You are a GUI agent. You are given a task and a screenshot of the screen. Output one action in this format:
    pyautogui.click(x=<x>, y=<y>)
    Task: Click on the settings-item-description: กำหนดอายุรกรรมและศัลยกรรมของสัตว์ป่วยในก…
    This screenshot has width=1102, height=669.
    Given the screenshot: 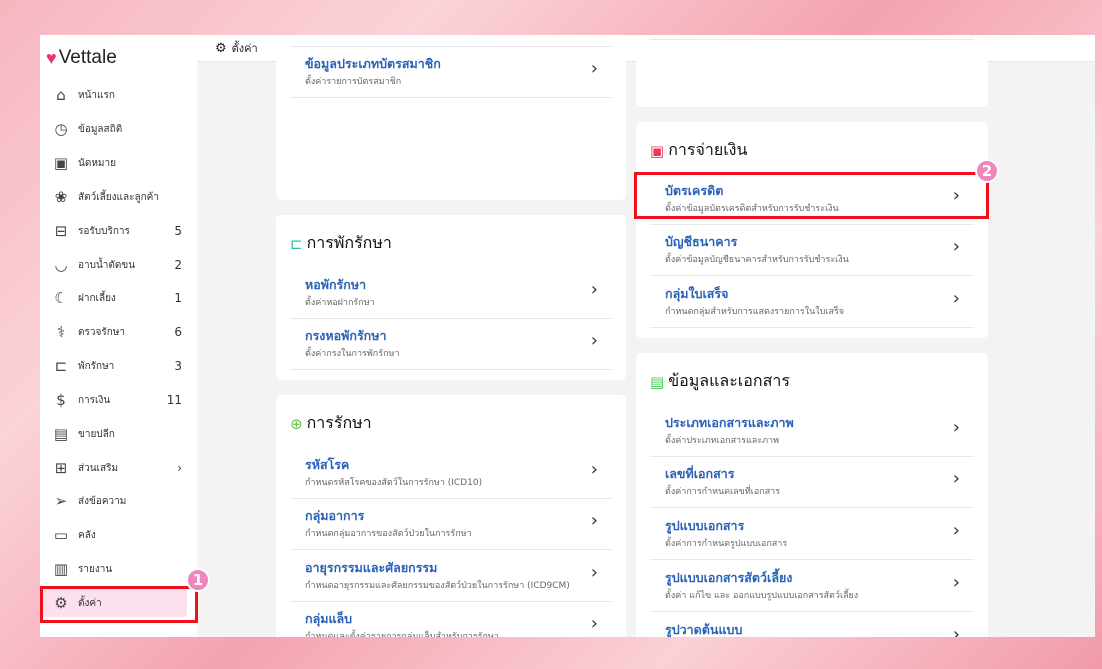 What is the action you would take?
    pyautogui.click(x=437, y=586)
    